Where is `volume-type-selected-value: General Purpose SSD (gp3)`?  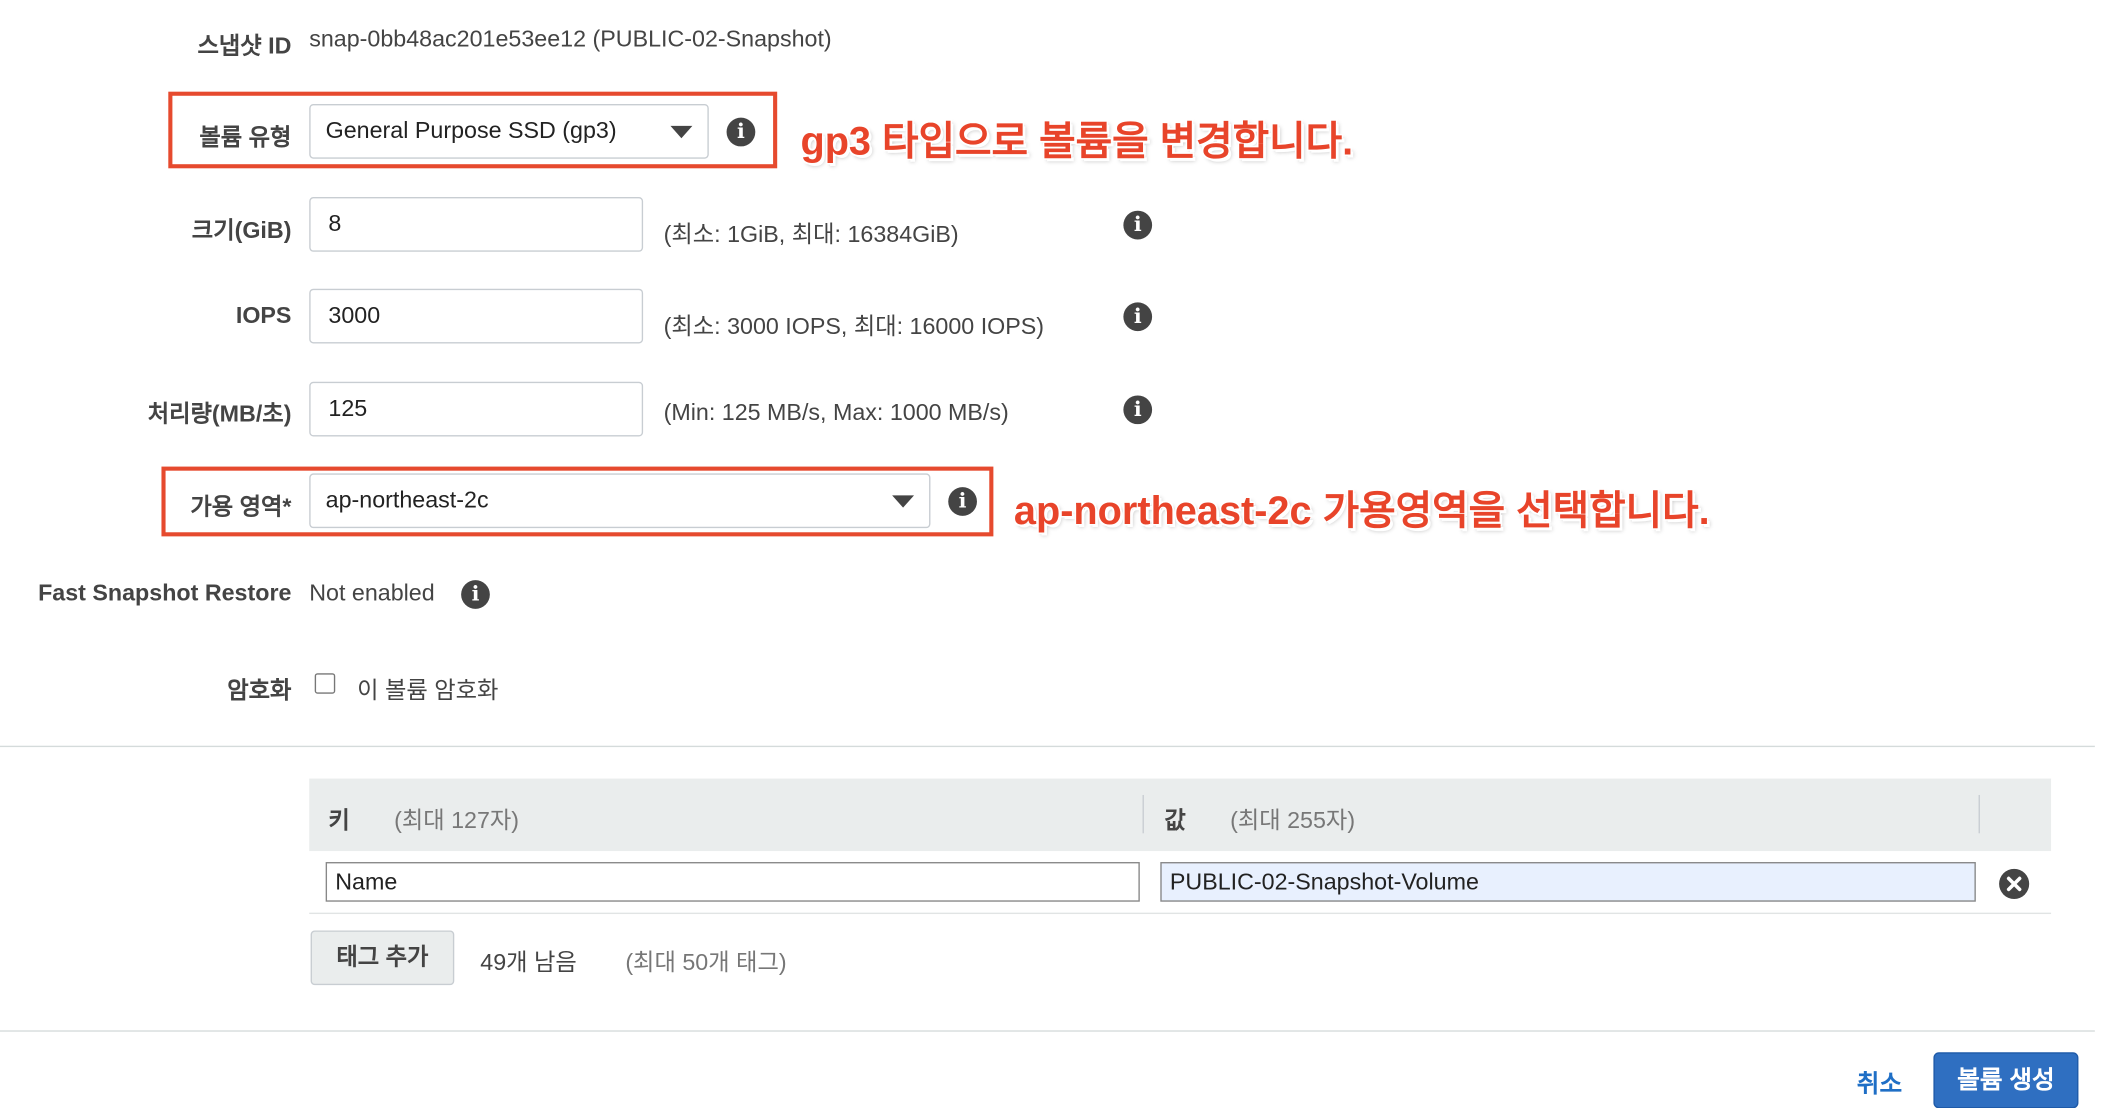
volume-type-selected-value: General Purpose SSD (gp3) is located at coordinates (471, 130).